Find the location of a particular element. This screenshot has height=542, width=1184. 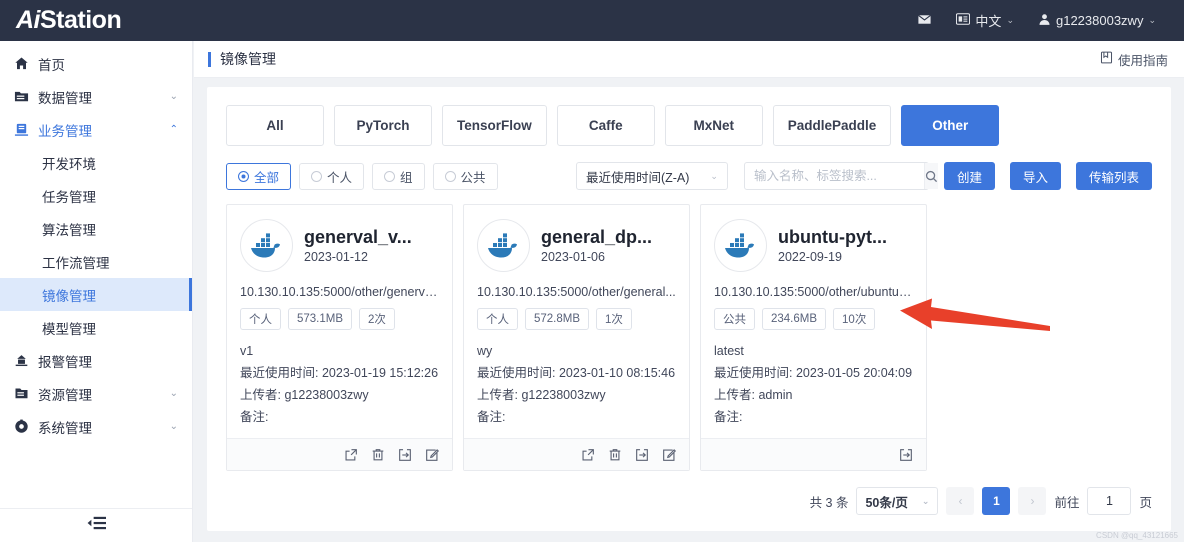

card-uploader: 上传者: g12238003zwy is located at coordinates (576, 395).